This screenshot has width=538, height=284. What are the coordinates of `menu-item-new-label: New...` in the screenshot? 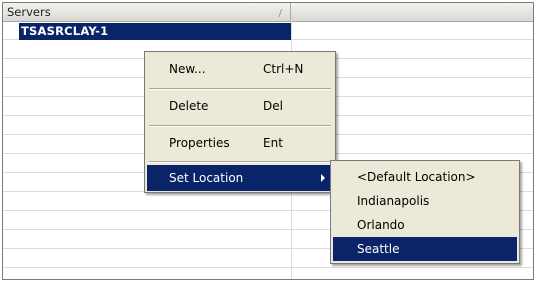 It's located at (187, 69).